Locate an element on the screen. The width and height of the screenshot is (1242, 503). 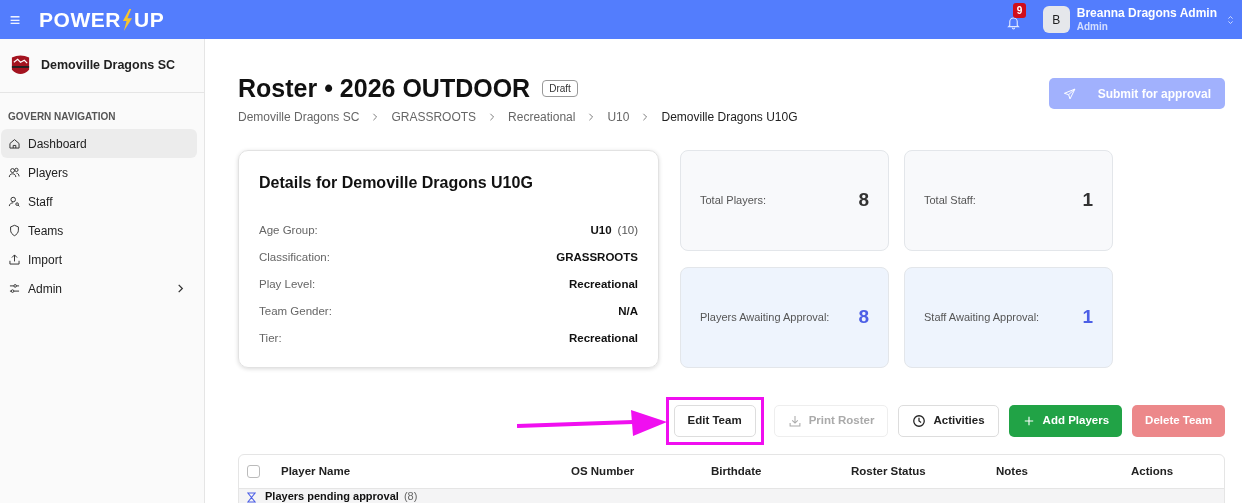
action-button: Edit Team is located at coordinates (714, 421).